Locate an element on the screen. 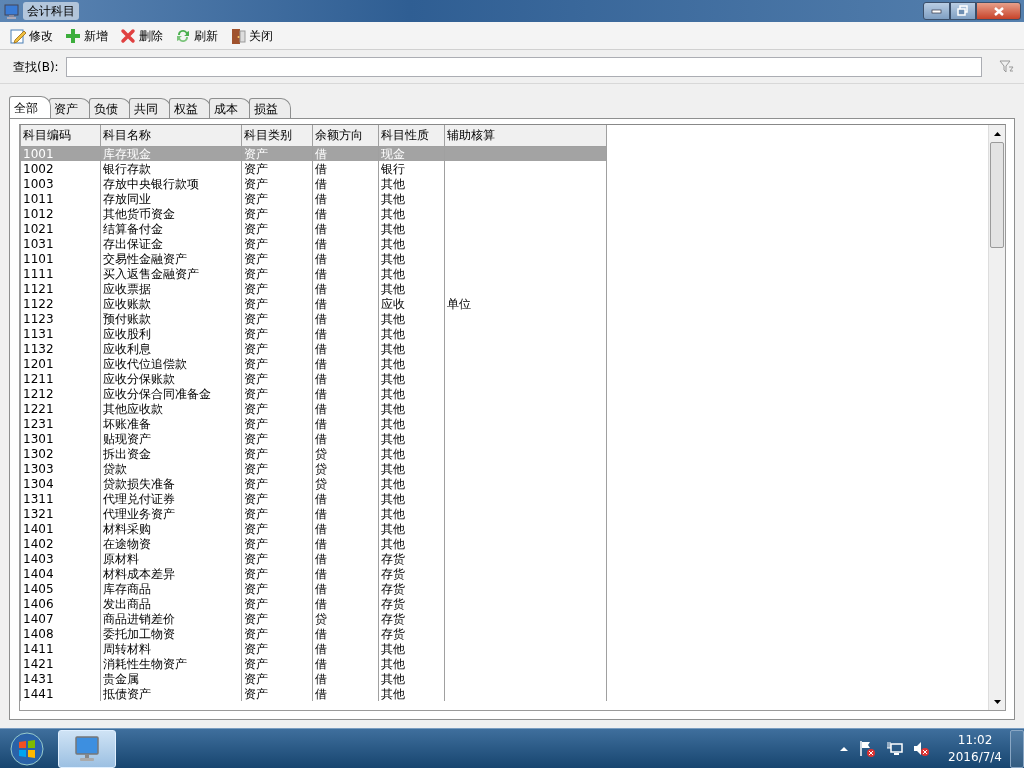 The height and width of the screenshot is (768, 1024). scrollbar is located at coordinates (996, 417).